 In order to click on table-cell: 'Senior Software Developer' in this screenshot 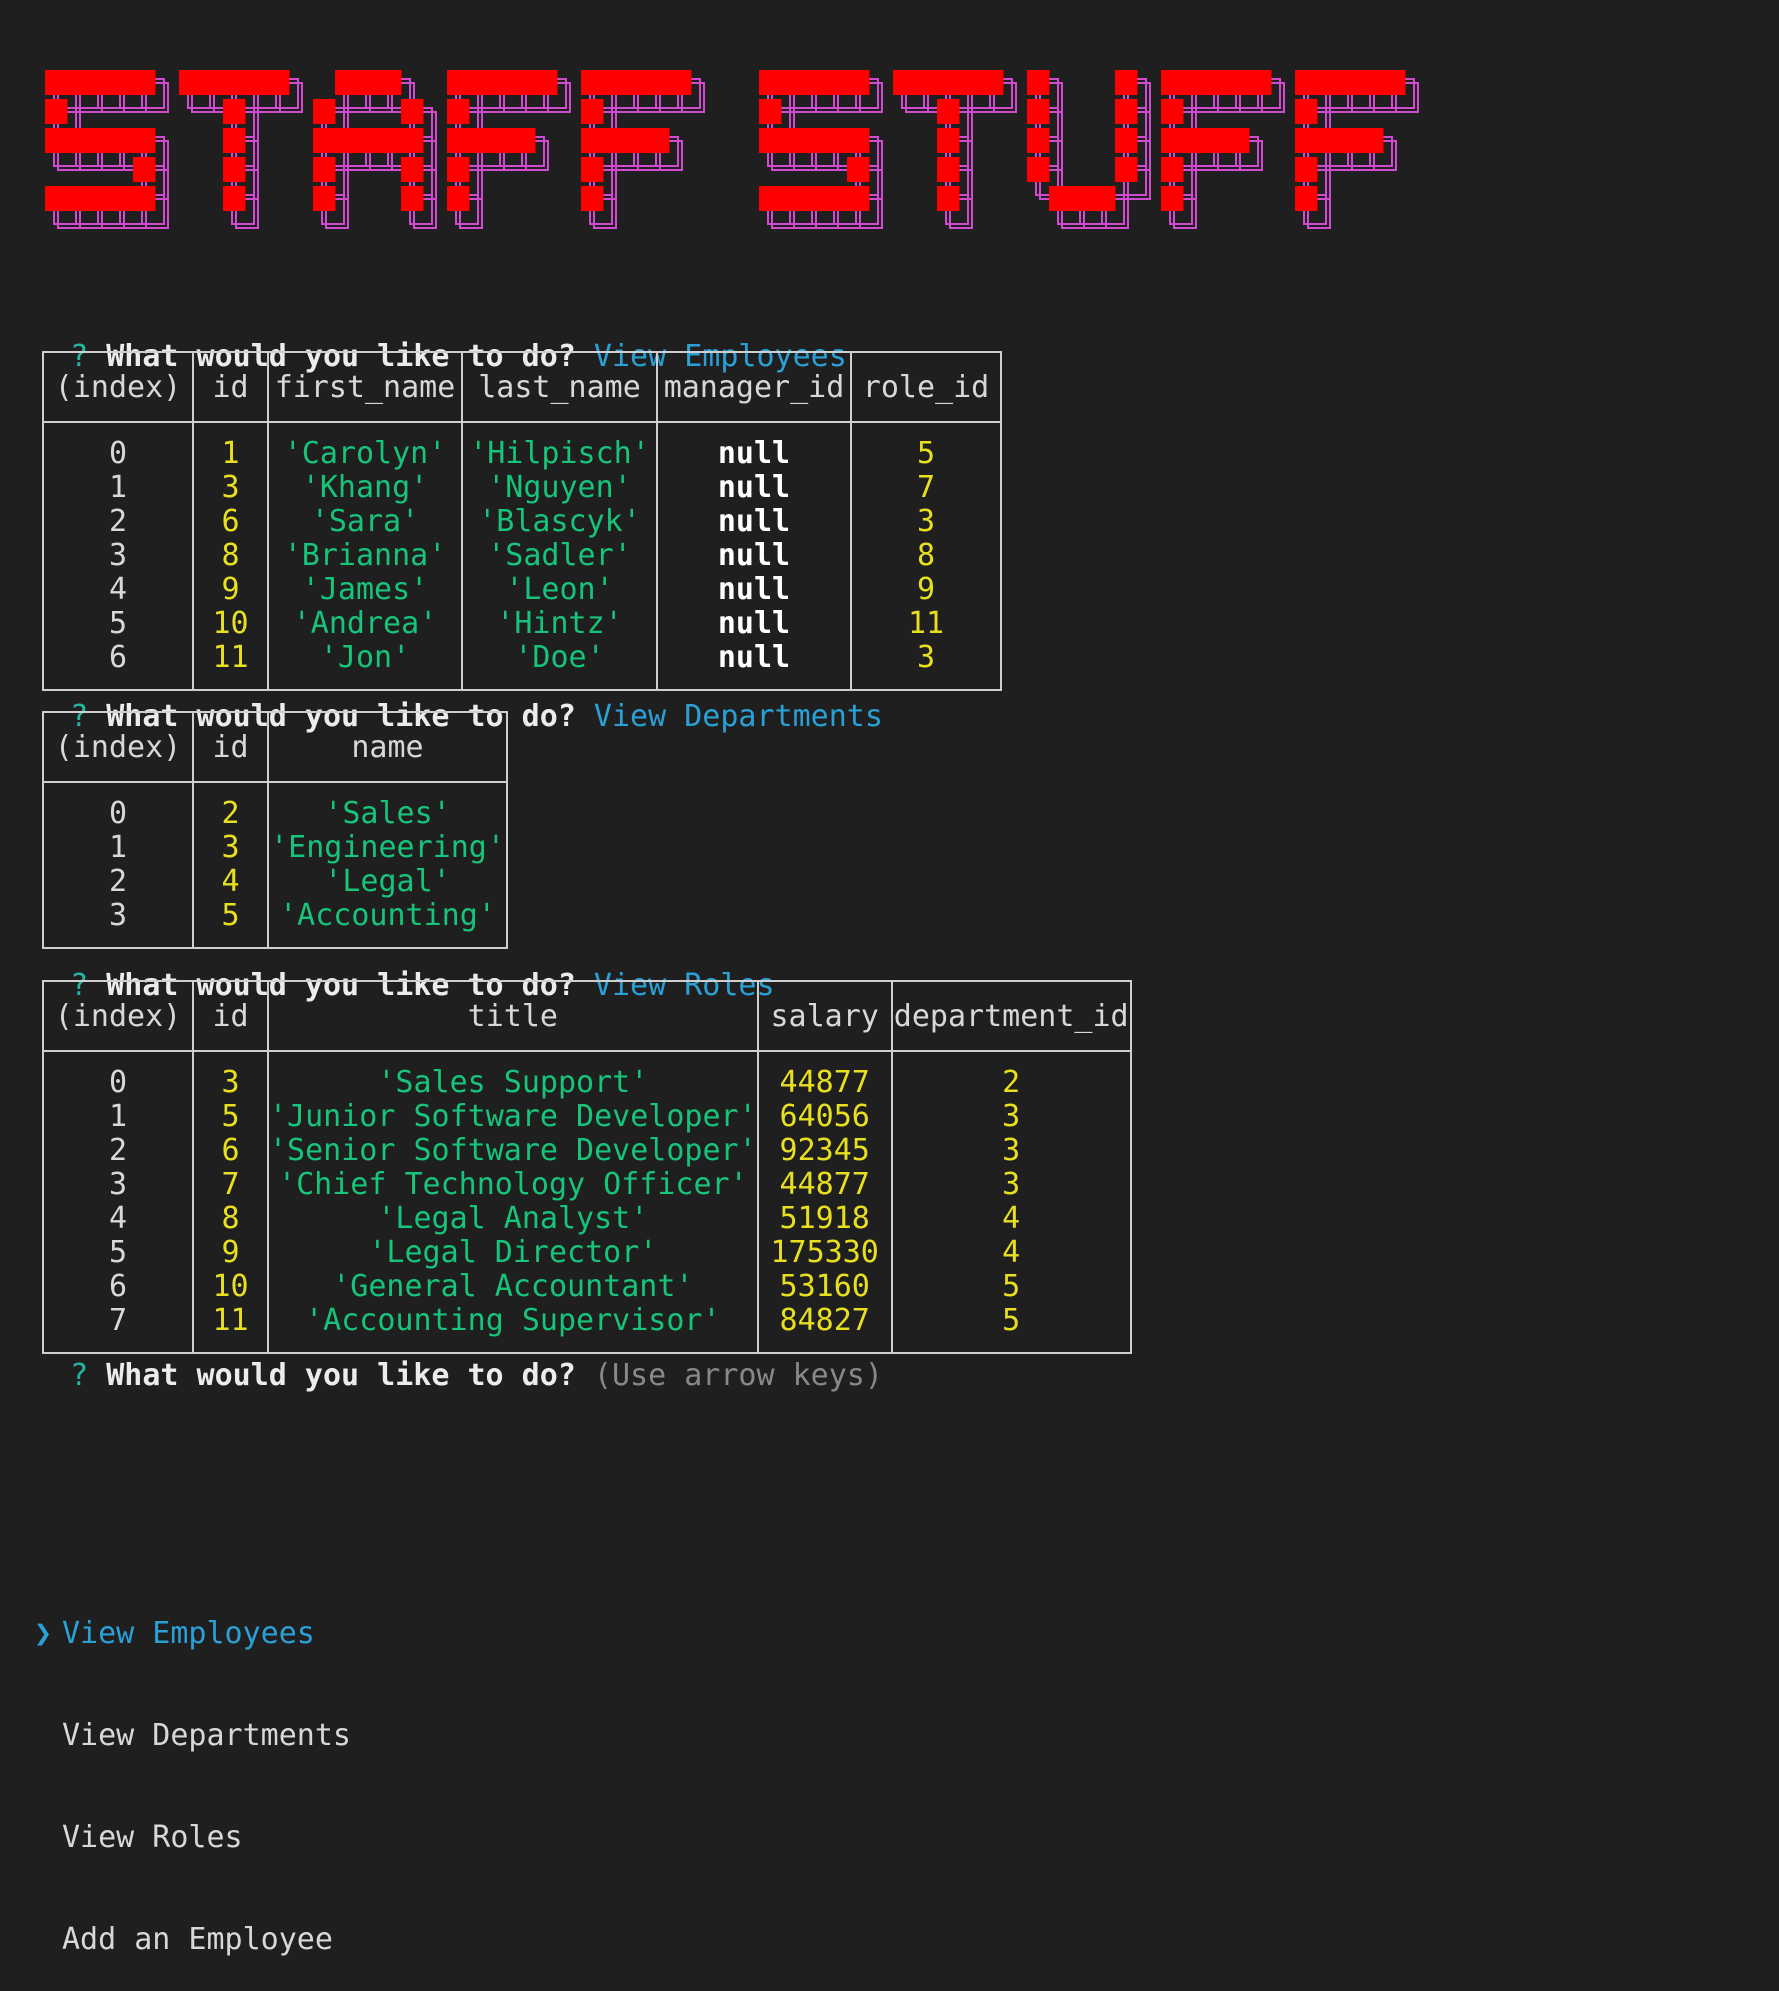, I will do `click(513, 1150)`.